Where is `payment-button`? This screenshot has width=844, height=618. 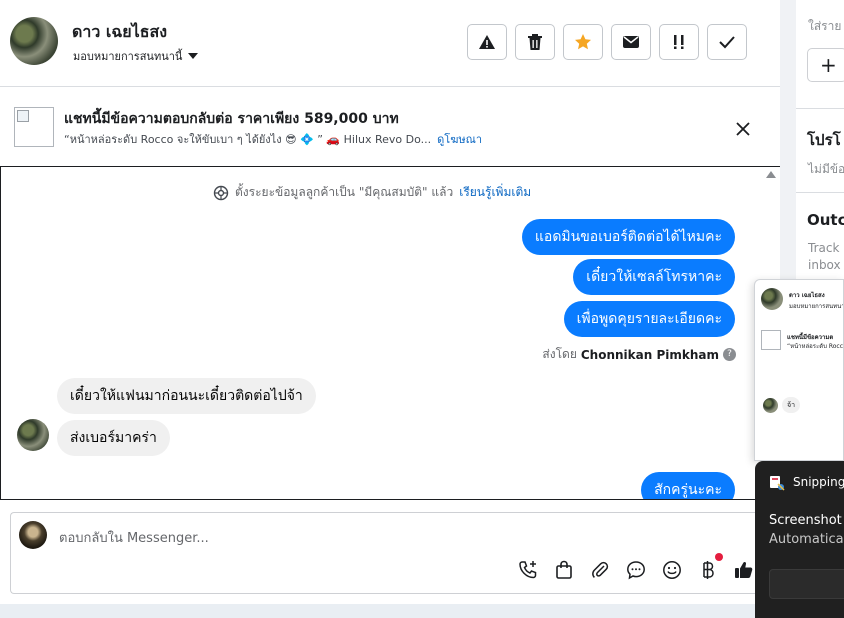 payment-button is located at coordinates (710, 567).